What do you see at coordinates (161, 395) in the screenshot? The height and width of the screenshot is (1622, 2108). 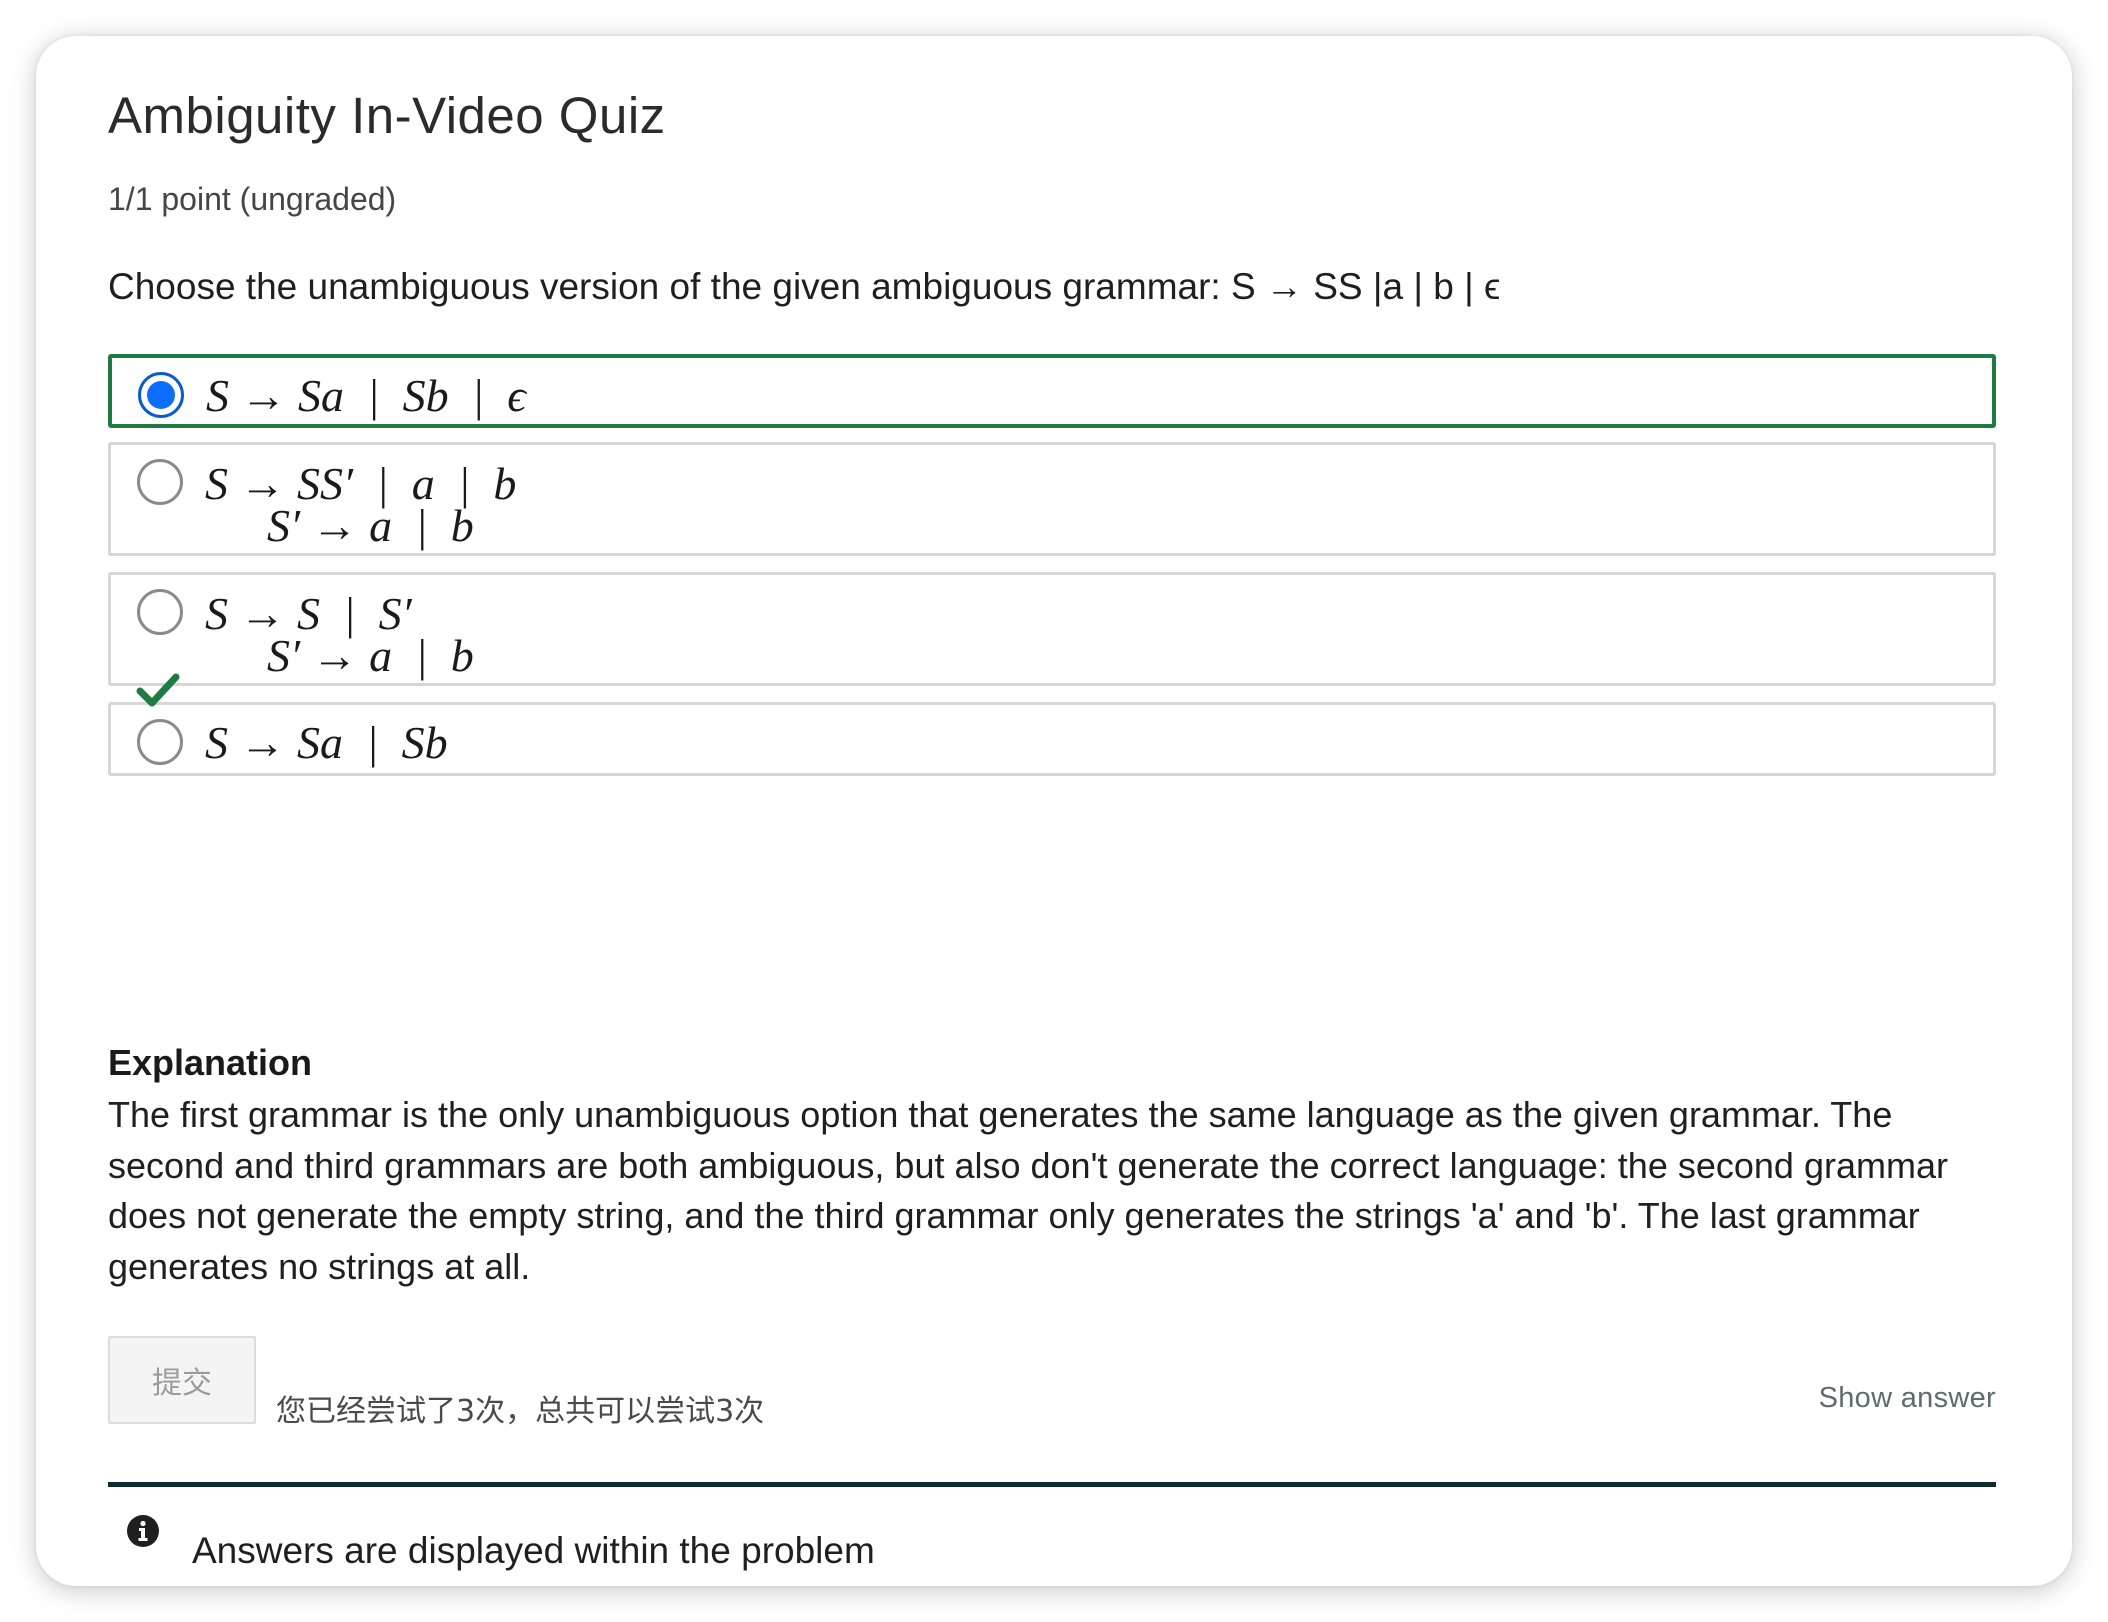 I see `option-1-radio` at bounding box center [161, 395].